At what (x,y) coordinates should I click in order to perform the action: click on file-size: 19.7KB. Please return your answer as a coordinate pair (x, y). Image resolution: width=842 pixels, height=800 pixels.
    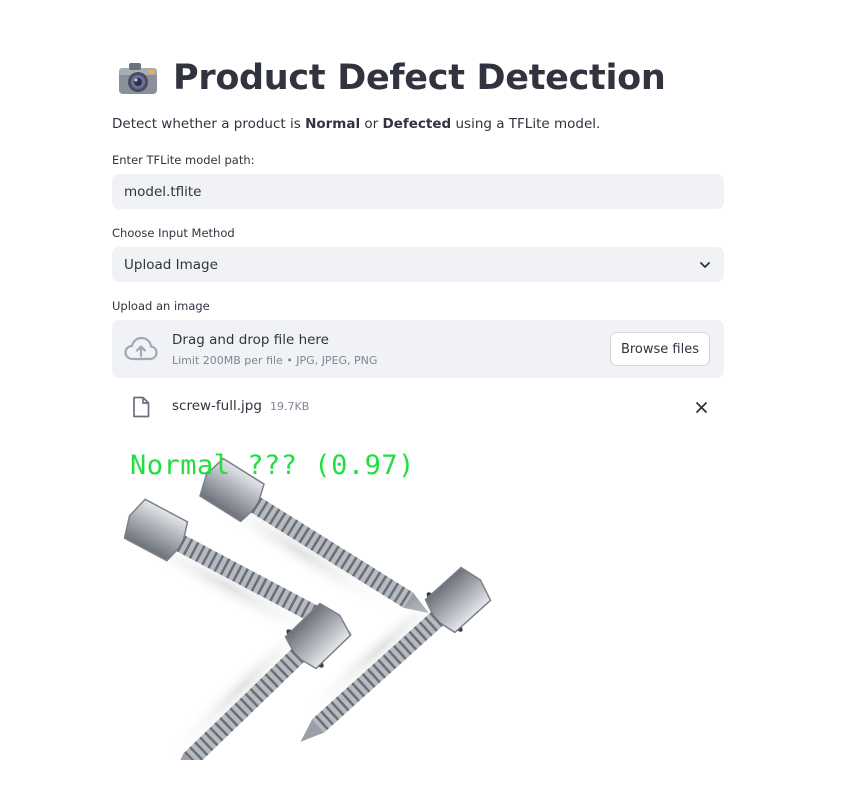
    Looking at the image, I should click on (290, 406).